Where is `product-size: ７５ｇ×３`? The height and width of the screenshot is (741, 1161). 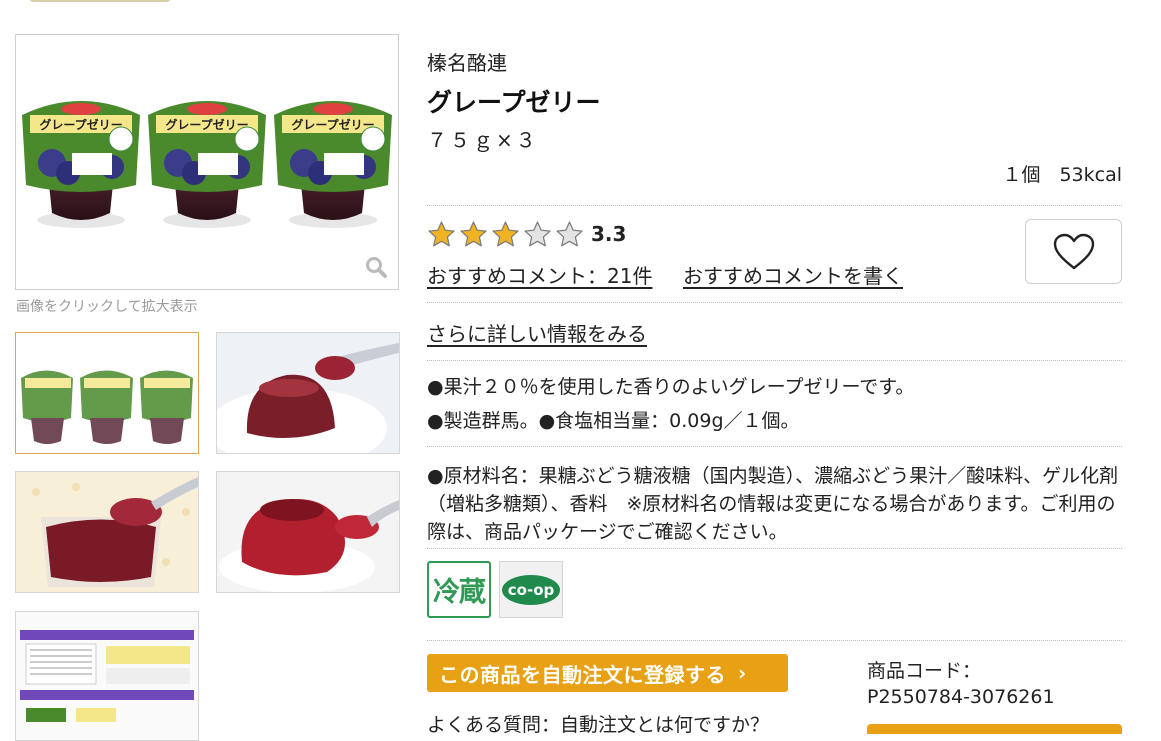 product-size: ７５ｇ×３ is located at coordinates (483, 140).